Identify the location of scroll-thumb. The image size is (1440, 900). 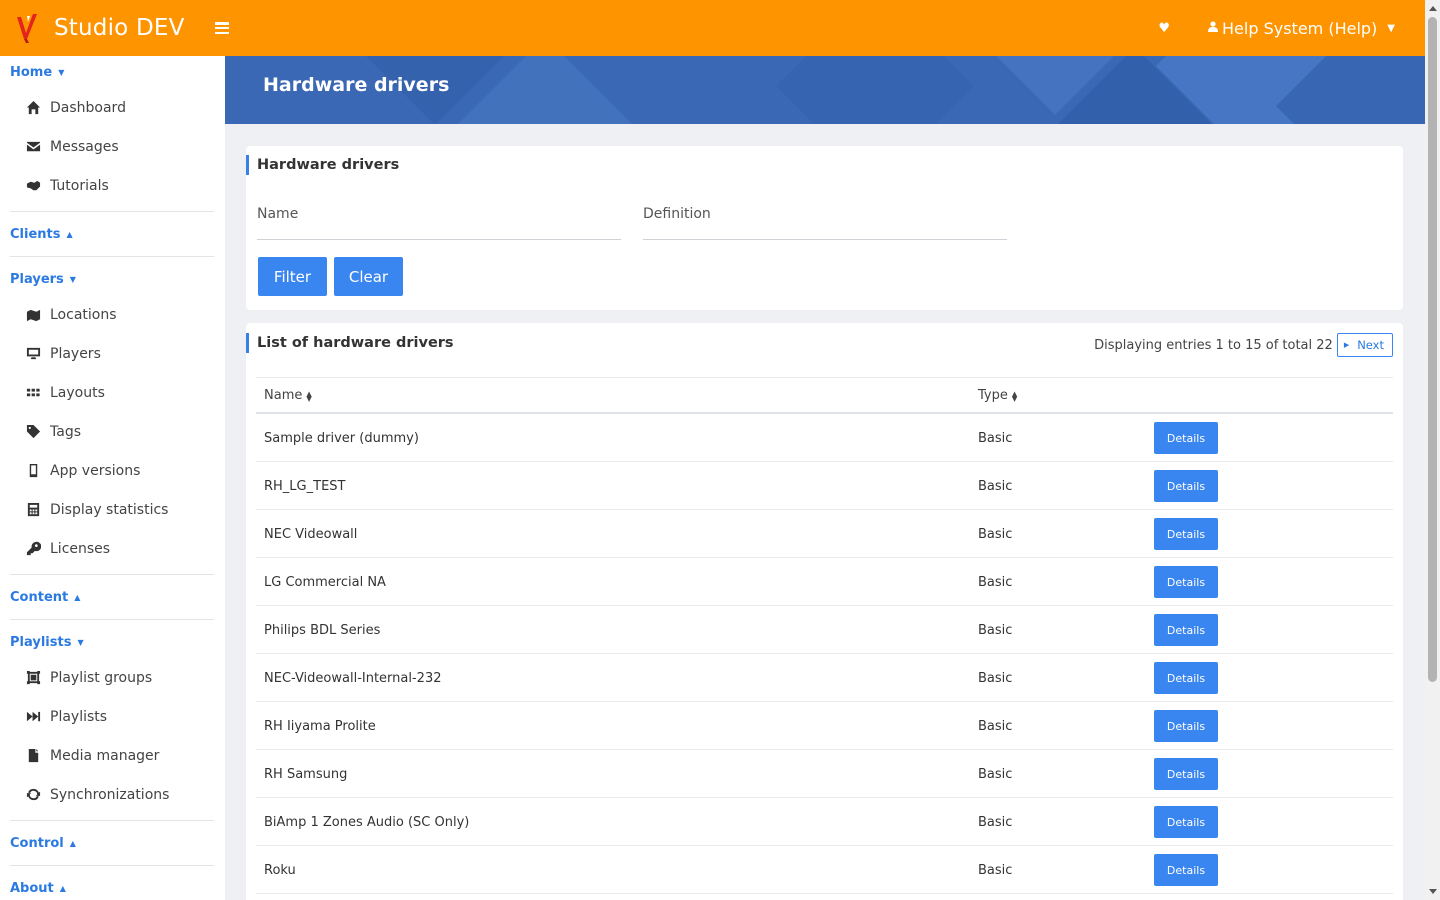
(1432, 349).